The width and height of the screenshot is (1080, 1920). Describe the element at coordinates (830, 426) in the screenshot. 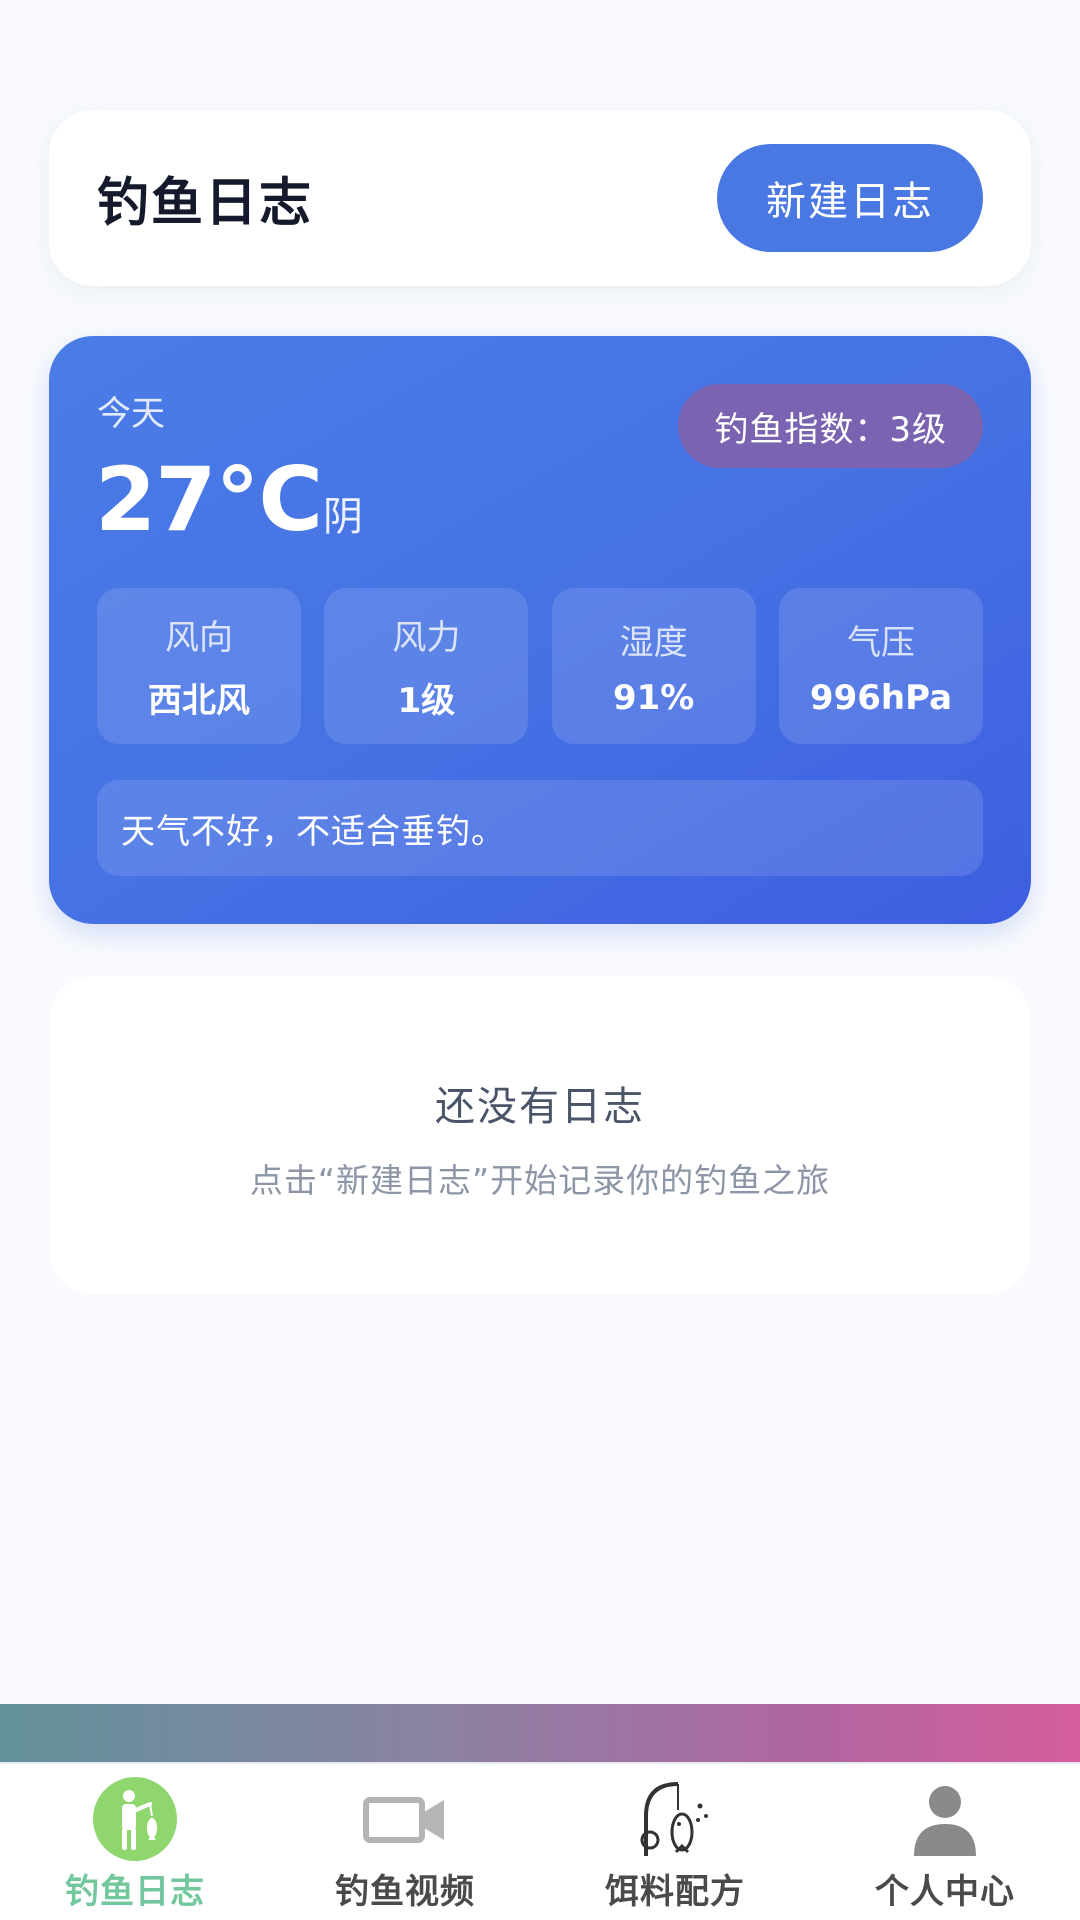

I see `fishing-index-badge: 钓鱼指数：3级` at that location.